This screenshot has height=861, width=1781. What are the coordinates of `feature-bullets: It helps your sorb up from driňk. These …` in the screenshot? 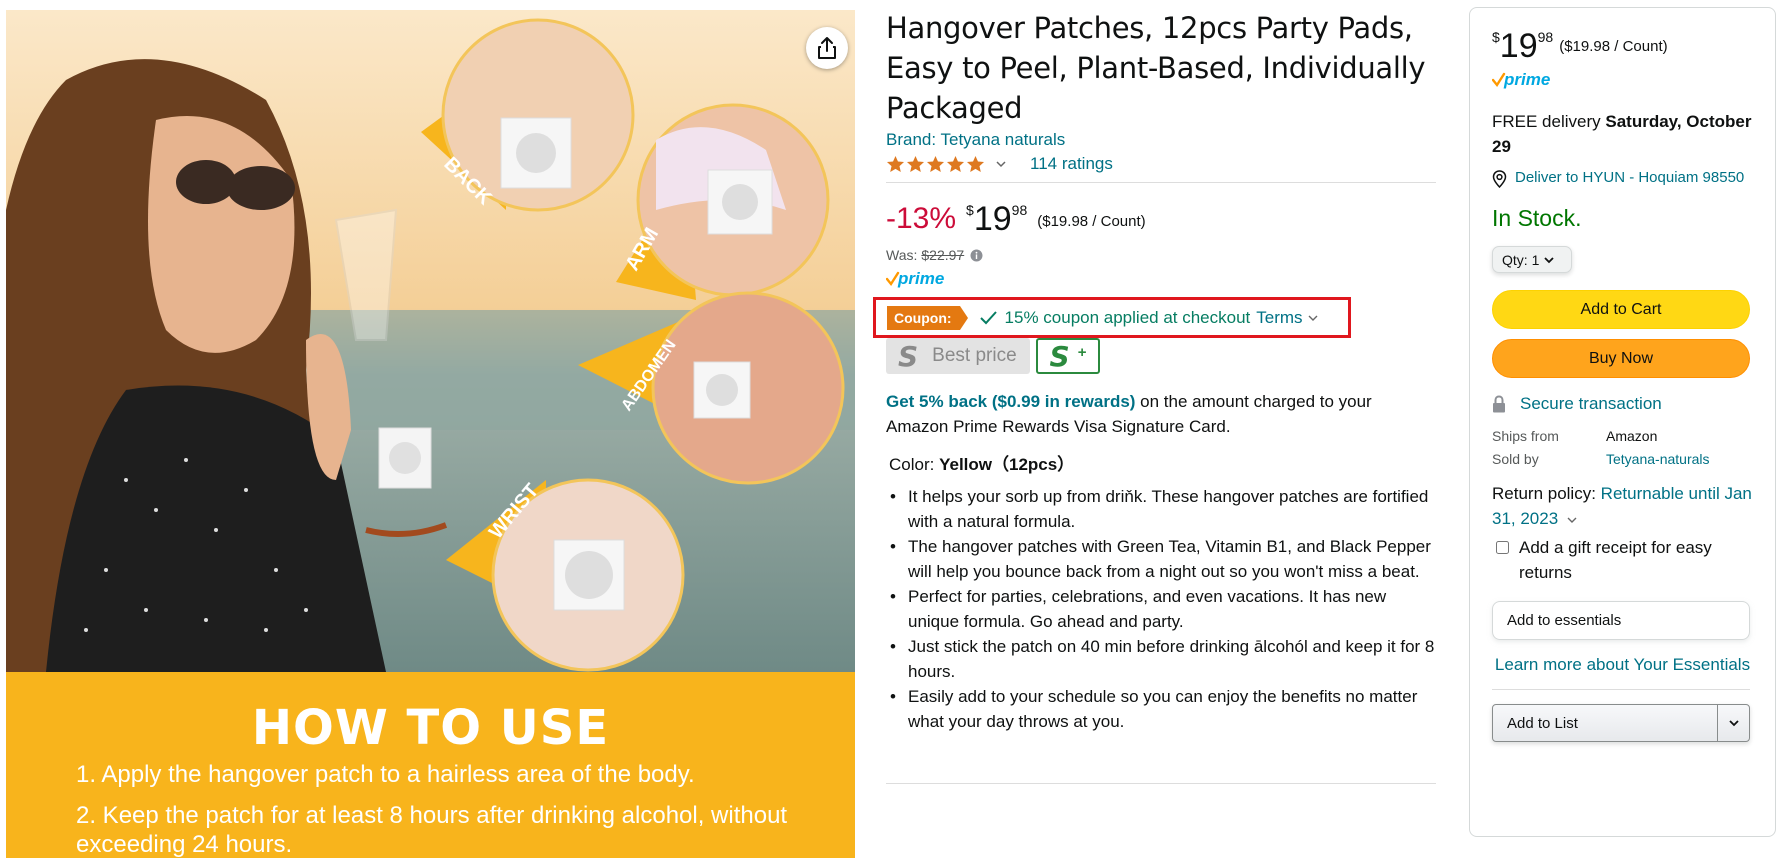 It's located at (1161, 609).